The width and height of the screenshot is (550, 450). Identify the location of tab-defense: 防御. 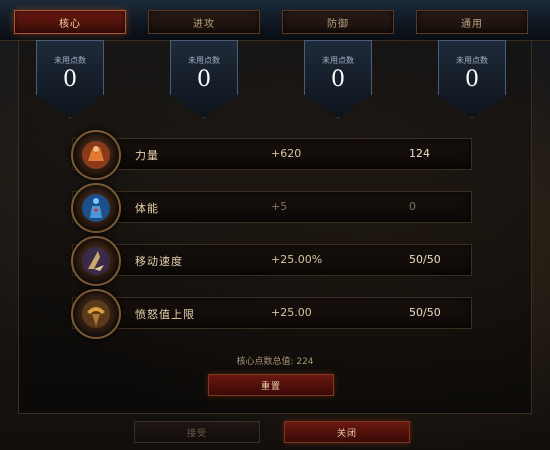
(338, 22).